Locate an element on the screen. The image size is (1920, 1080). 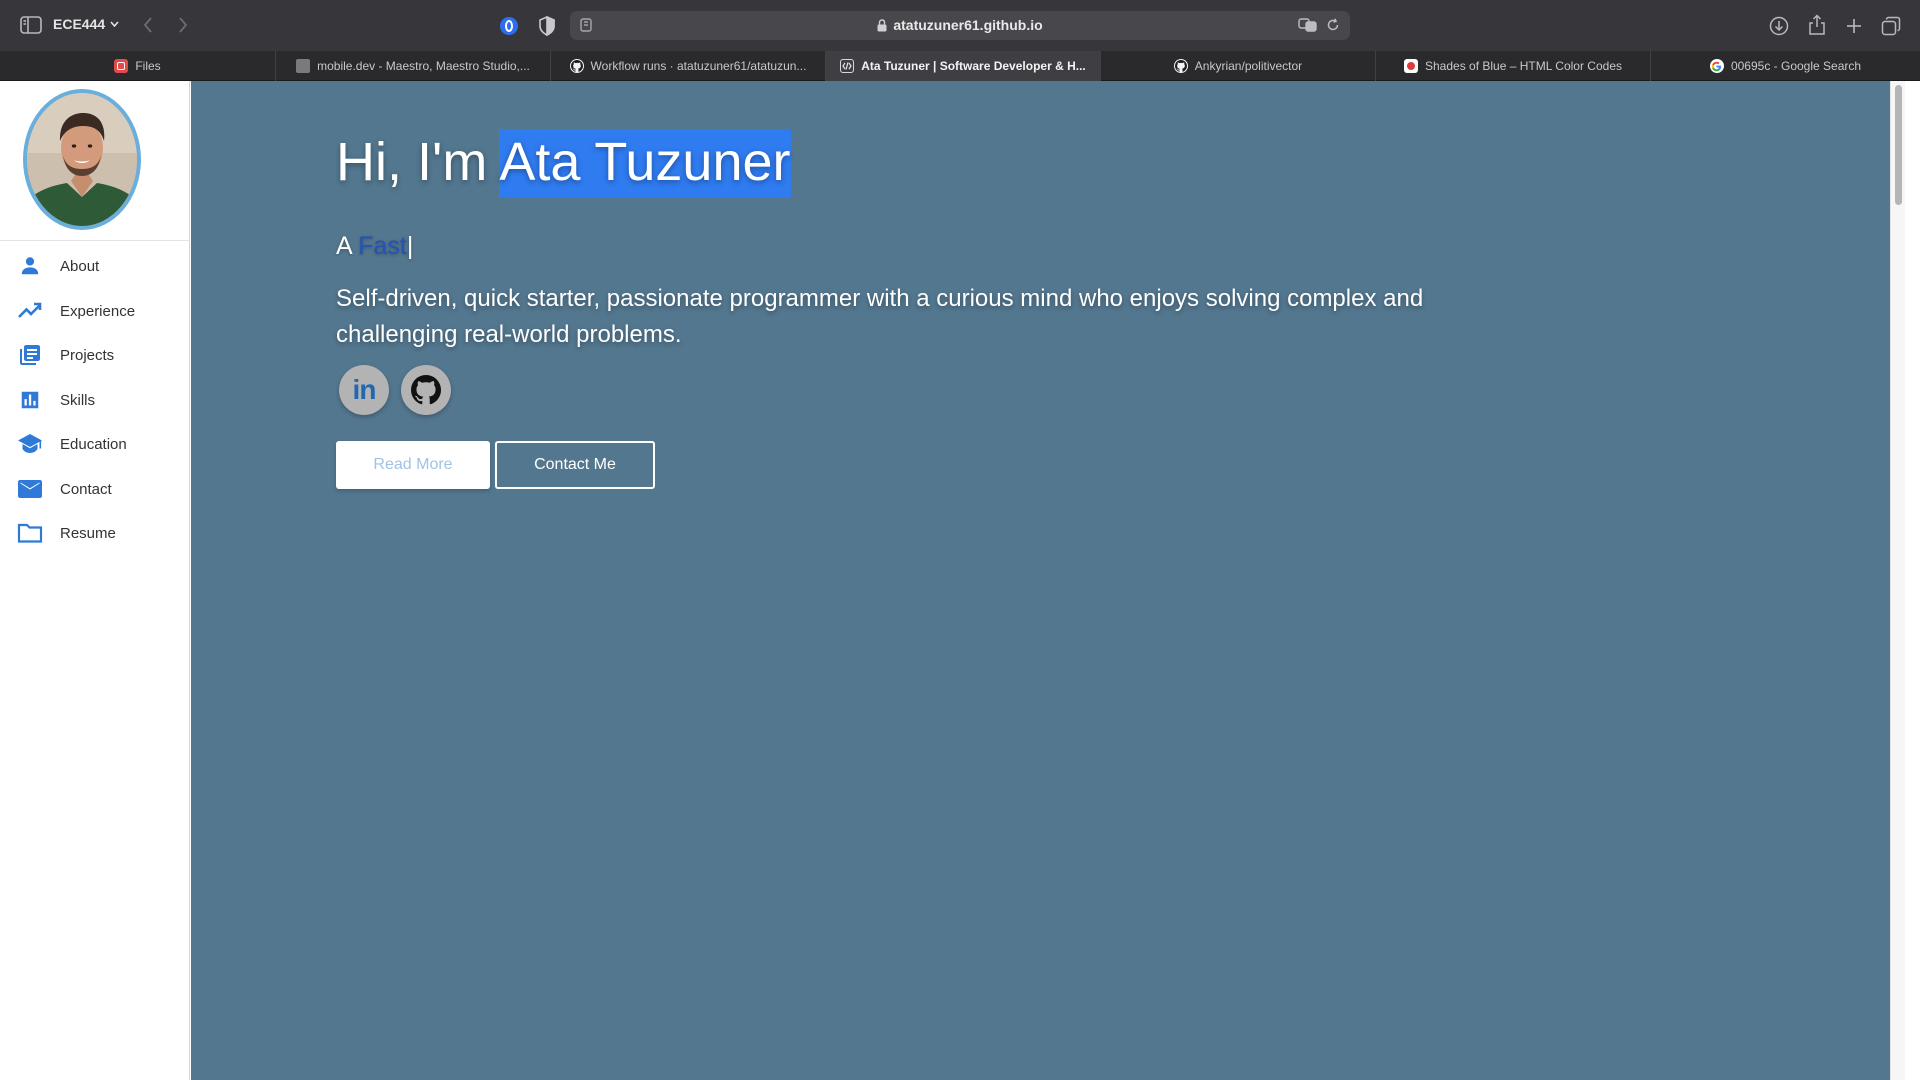
typing-caret: | is located at coordinates (410, 246).